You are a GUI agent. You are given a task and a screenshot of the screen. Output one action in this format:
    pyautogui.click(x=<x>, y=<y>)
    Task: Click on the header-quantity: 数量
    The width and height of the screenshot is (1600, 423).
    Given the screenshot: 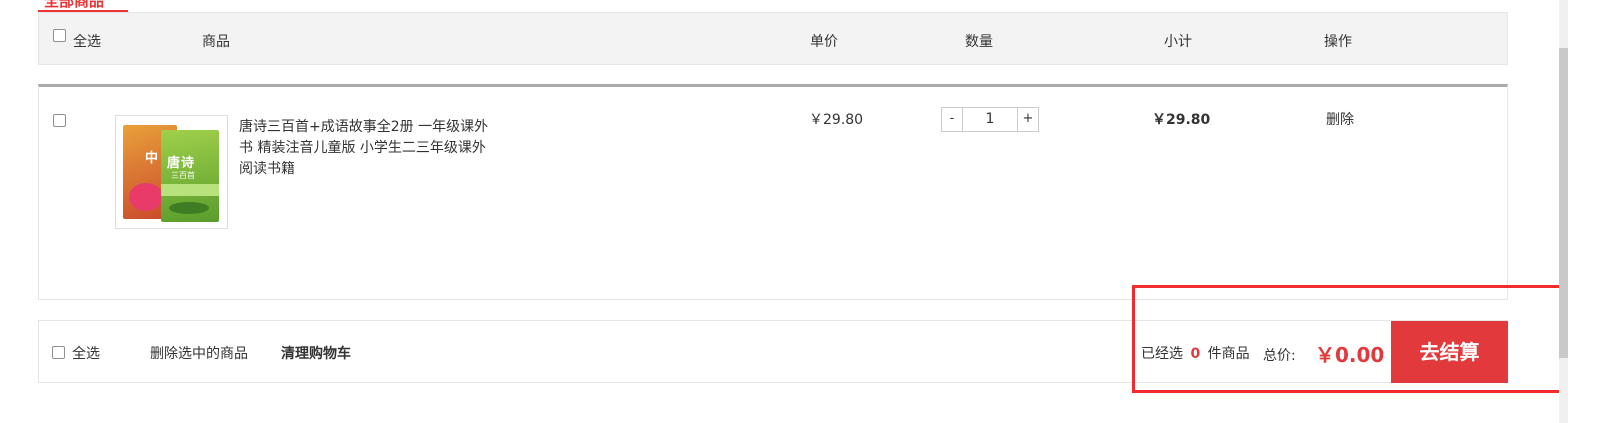 What is the action you would take?
    pyautogui.click(x=979, y=42)
    